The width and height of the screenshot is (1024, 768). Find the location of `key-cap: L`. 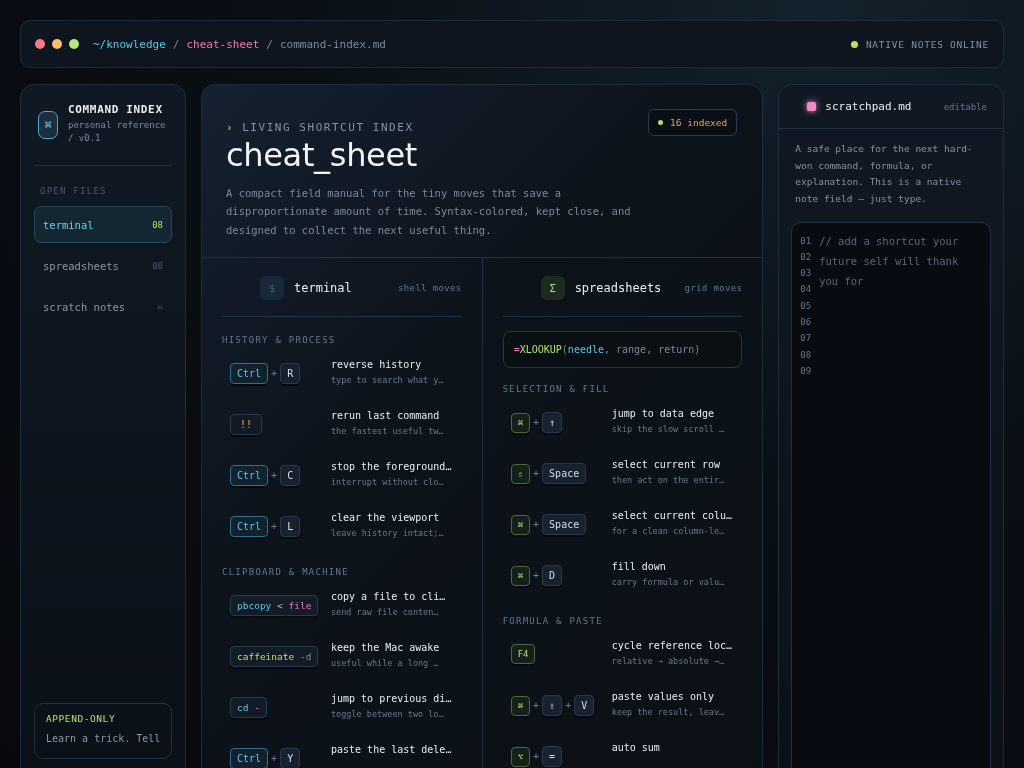

key-cap: L is located at coordinates (290, 527).